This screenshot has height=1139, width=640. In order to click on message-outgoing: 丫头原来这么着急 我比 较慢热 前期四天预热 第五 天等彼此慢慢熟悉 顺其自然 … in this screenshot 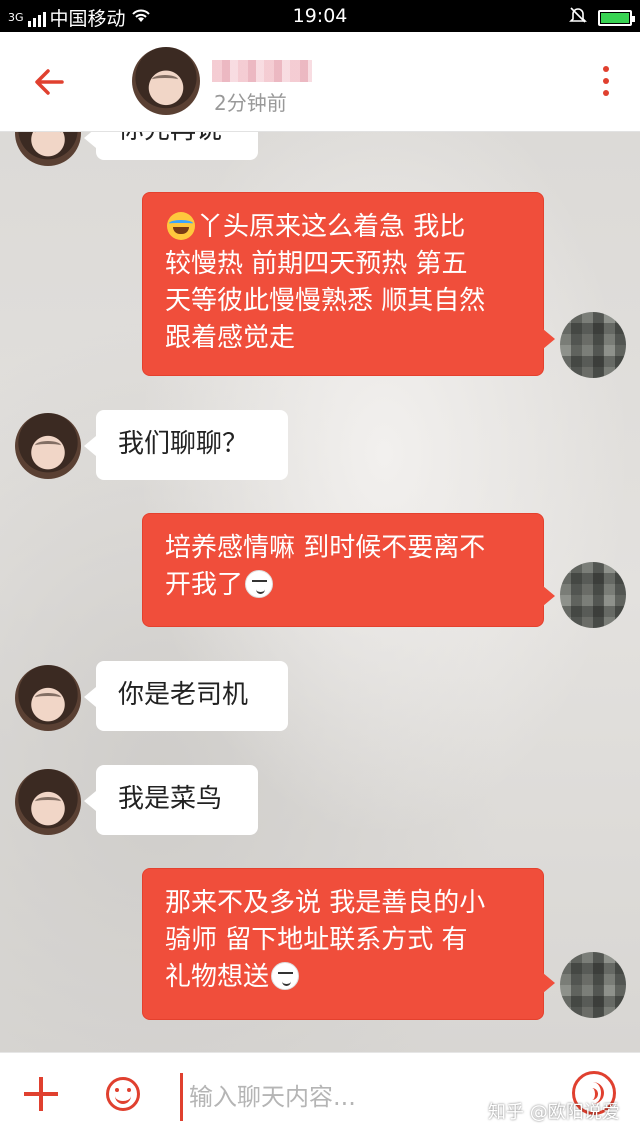, I will do `click(348, 284)`.